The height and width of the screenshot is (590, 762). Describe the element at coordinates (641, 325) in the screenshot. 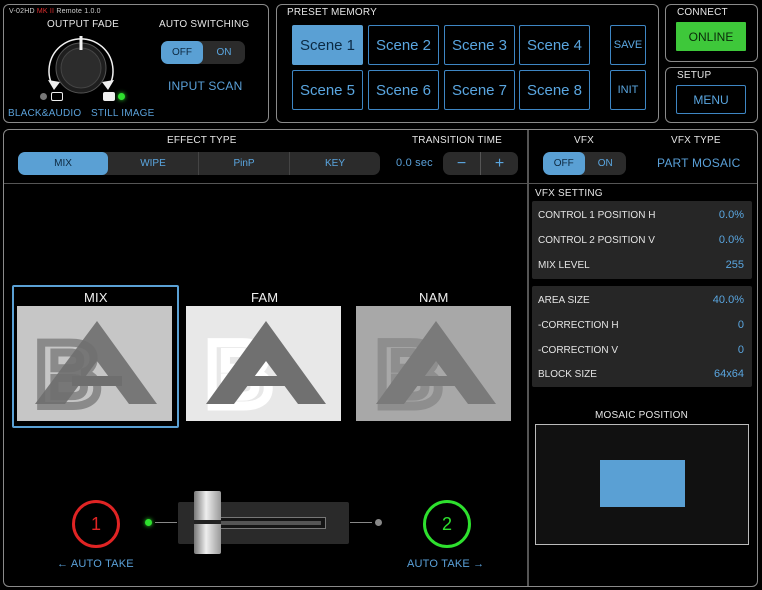

I see `correction-h-row: -CORRECTION H 0` at that location.